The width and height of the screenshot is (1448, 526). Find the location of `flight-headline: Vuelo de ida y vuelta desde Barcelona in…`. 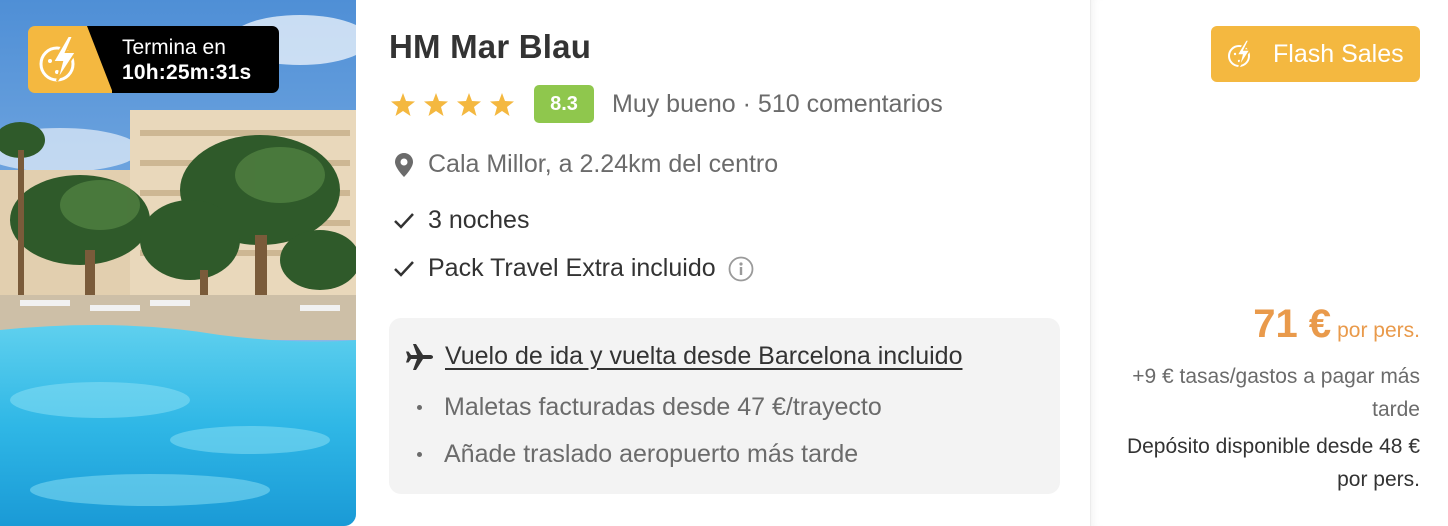

flight-headline: Vuelo de ida y vuelta desde Barcelona in… is located at coordinates (684, 356).